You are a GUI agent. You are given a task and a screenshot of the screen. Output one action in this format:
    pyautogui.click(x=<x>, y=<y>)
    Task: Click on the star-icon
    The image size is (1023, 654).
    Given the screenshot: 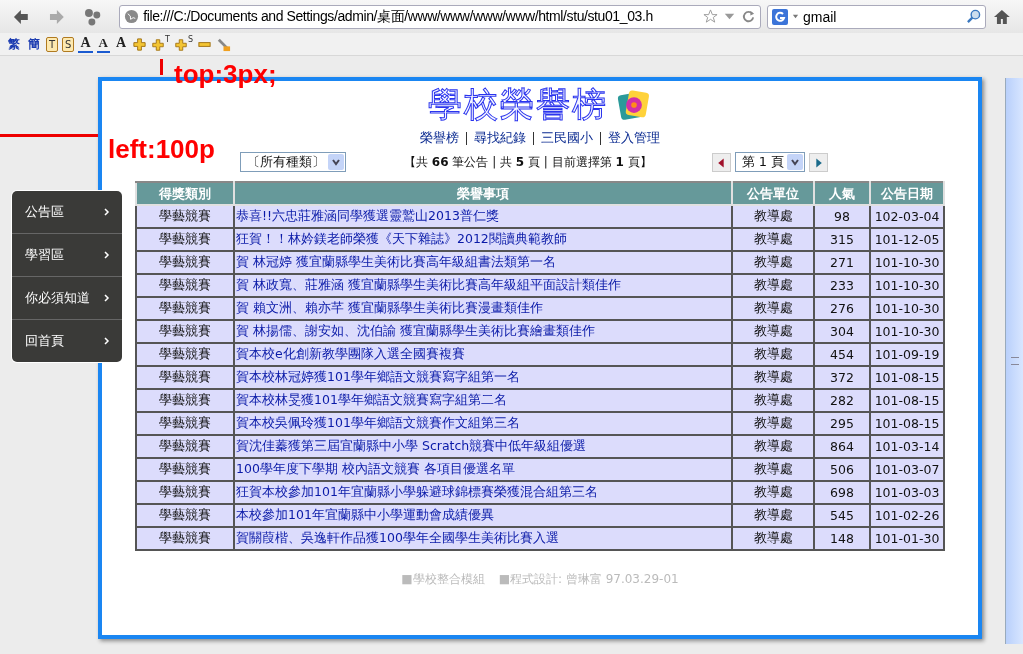 What is the action you would take?
    pyautogui.click(x=710, y=16)
    